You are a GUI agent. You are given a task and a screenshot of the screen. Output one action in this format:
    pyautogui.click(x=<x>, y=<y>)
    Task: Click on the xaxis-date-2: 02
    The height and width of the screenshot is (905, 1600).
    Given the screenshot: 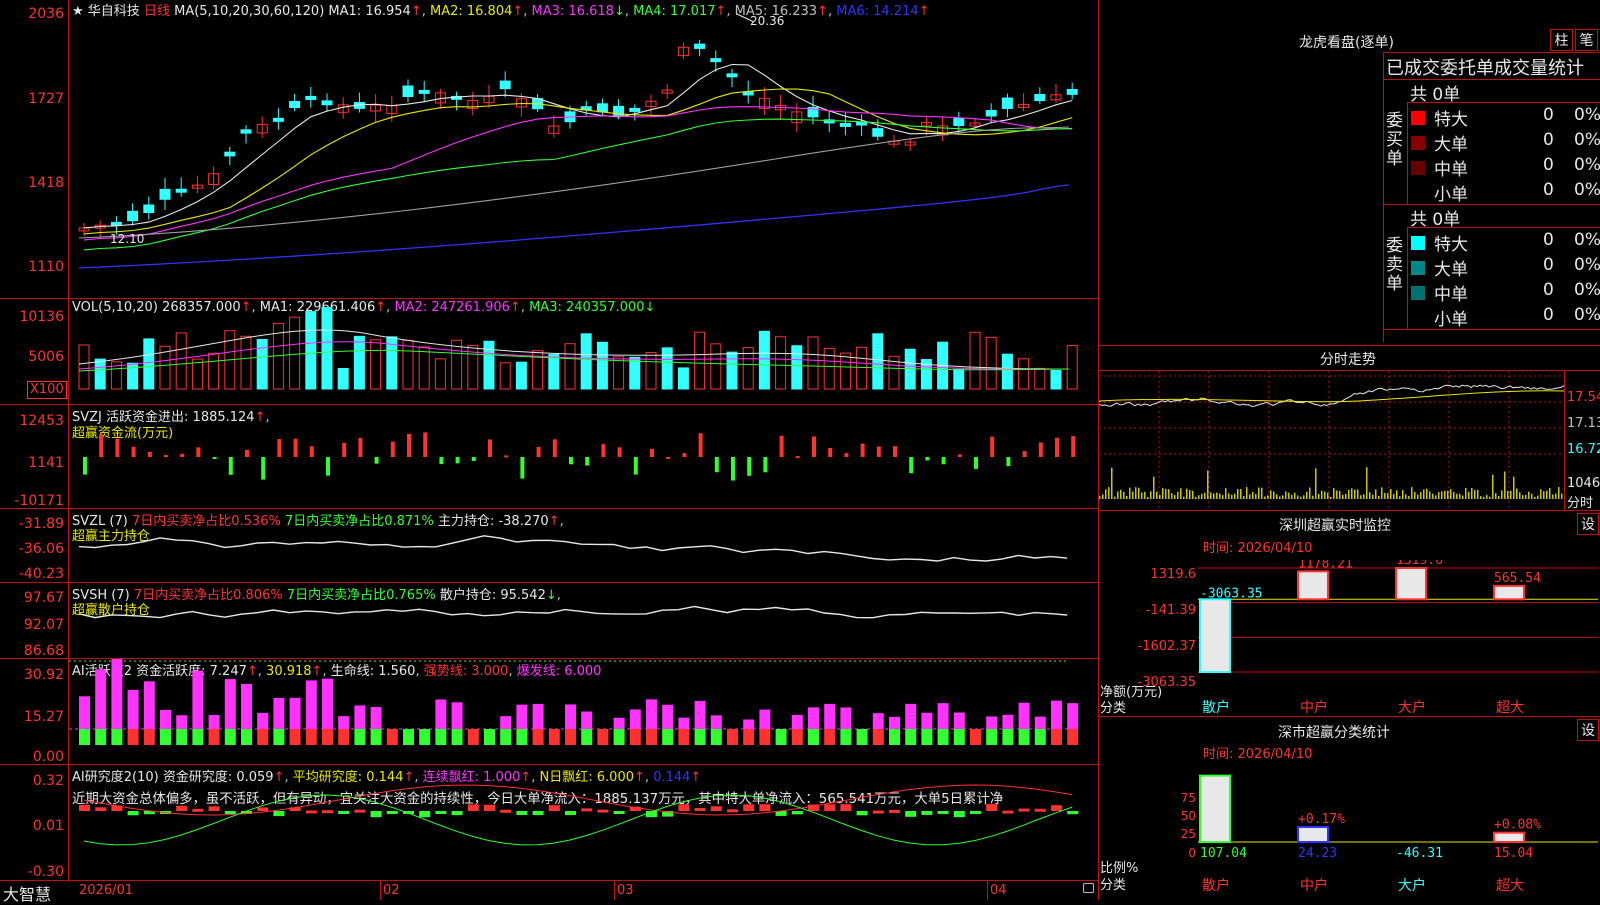 What is the action you would take?
    pyautogui.click(x=391, y=890)
    